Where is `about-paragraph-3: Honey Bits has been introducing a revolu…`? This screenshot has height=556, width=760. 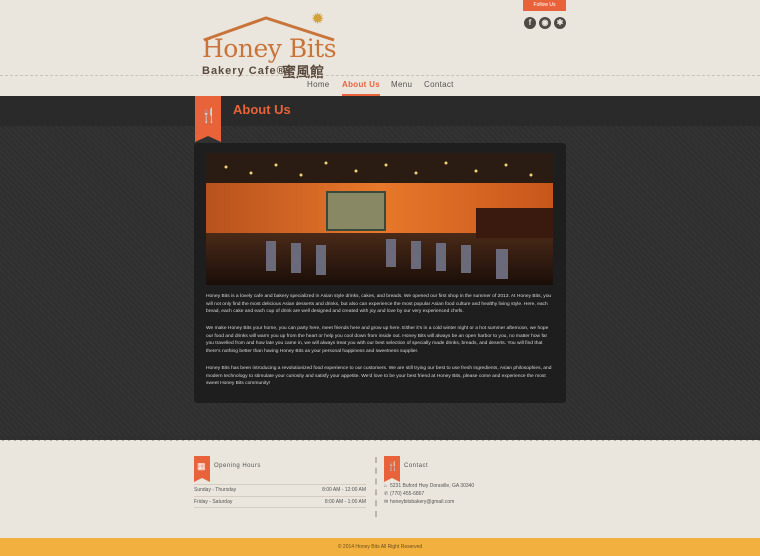 about-paragraph-3: Honey Bits has been introducing a revolu… is located at coordinates (379, 376).